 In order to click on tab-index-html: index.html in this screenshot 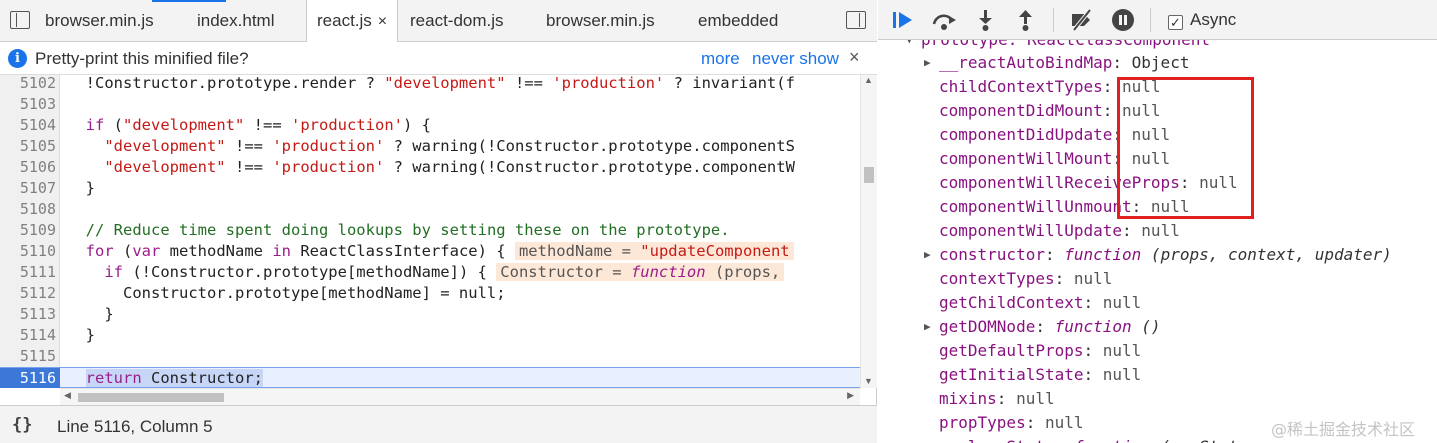, I will do `click(235, 21)`.